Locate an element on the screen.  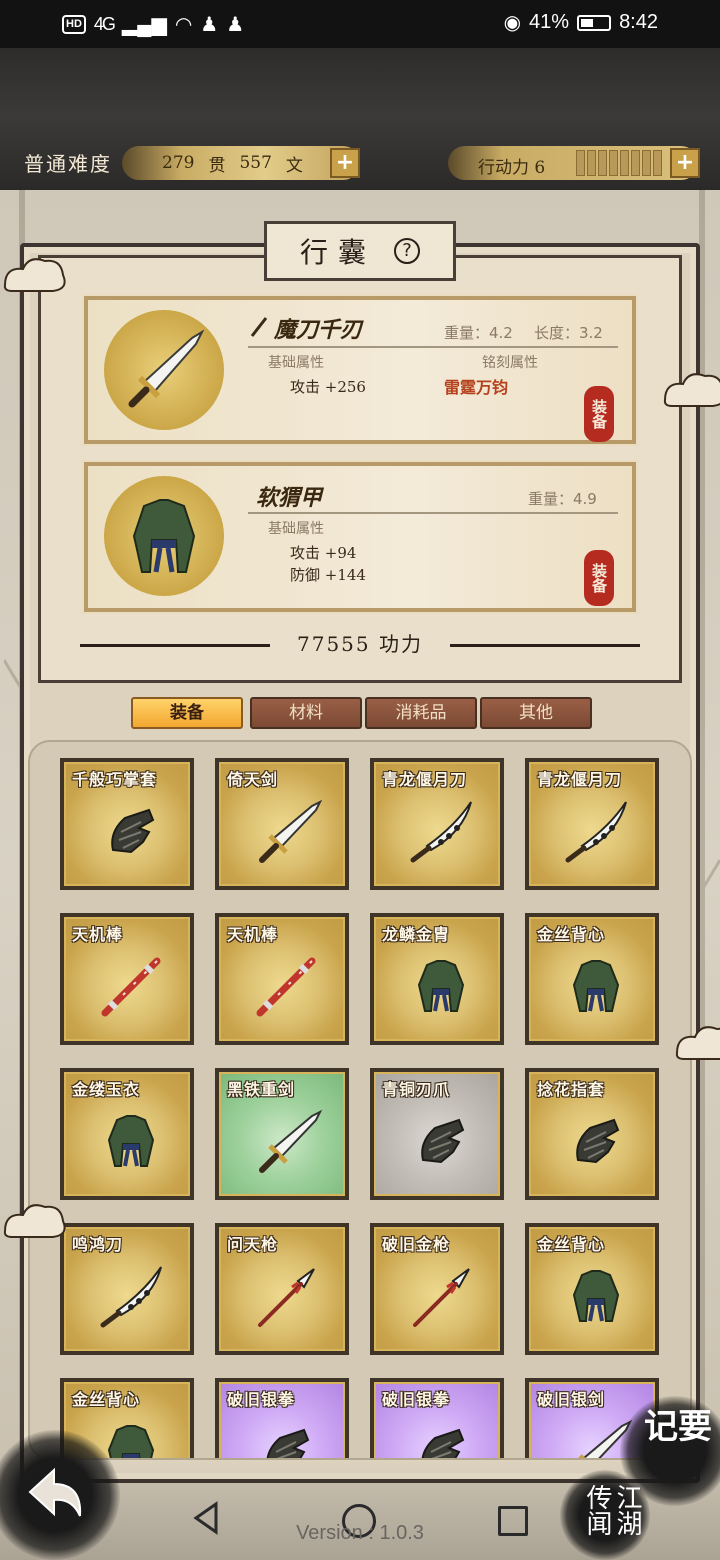
item-name: 捻花指套 is located at coordinates (571, 1089).